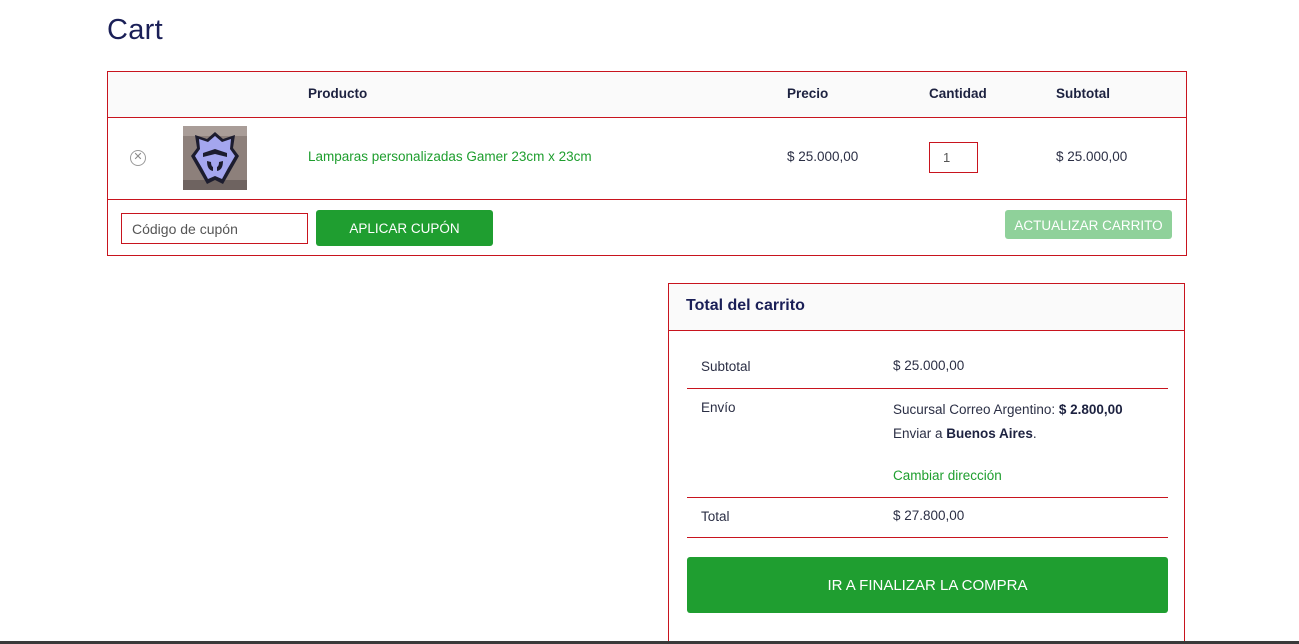 Image resolution: width=1299 pixels, height=644 pixels. Describe the element at coordinates (953, 157) in the screenshot. I see `quantity-input` at that location.